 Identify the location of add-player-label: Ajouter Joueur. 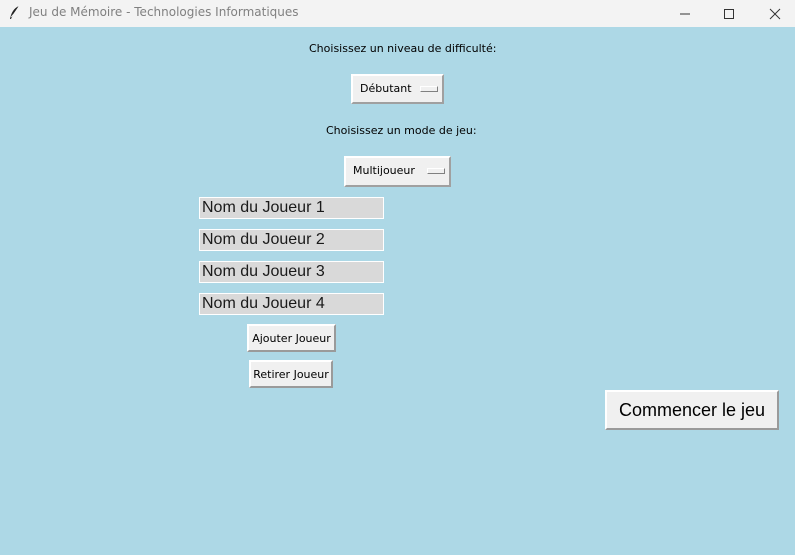
(291, 338).